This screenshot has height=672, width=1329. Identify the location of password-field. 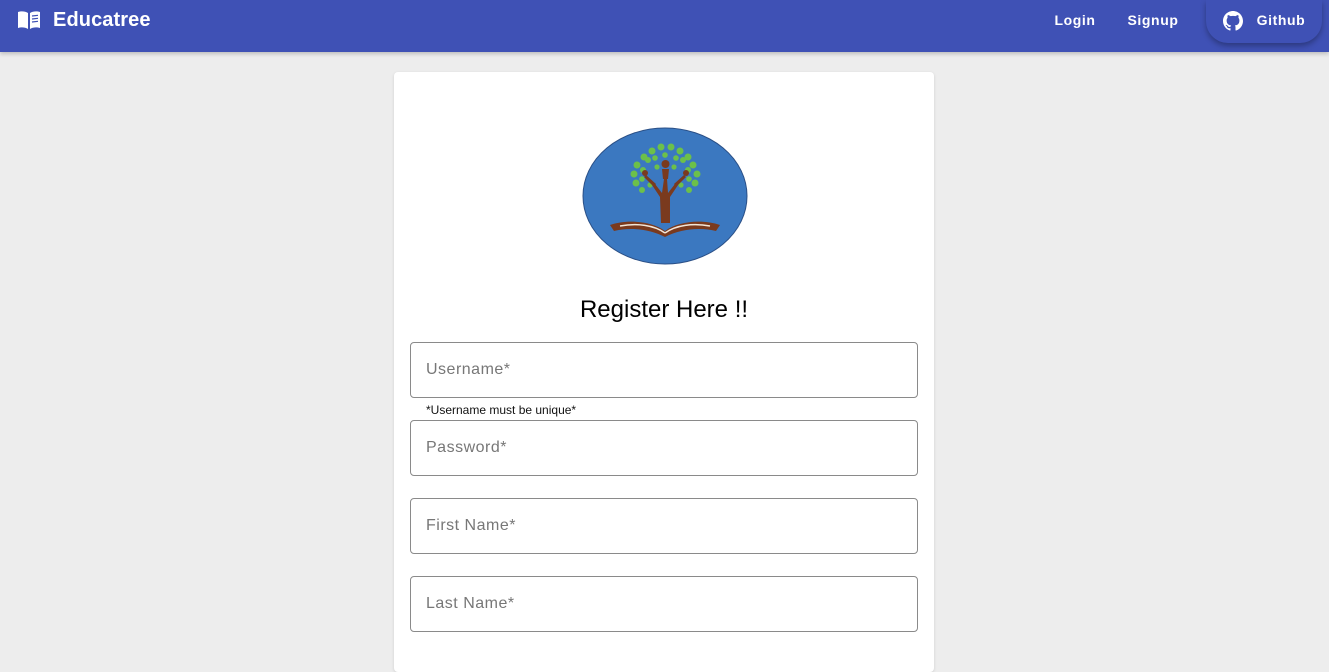
(664, 448).